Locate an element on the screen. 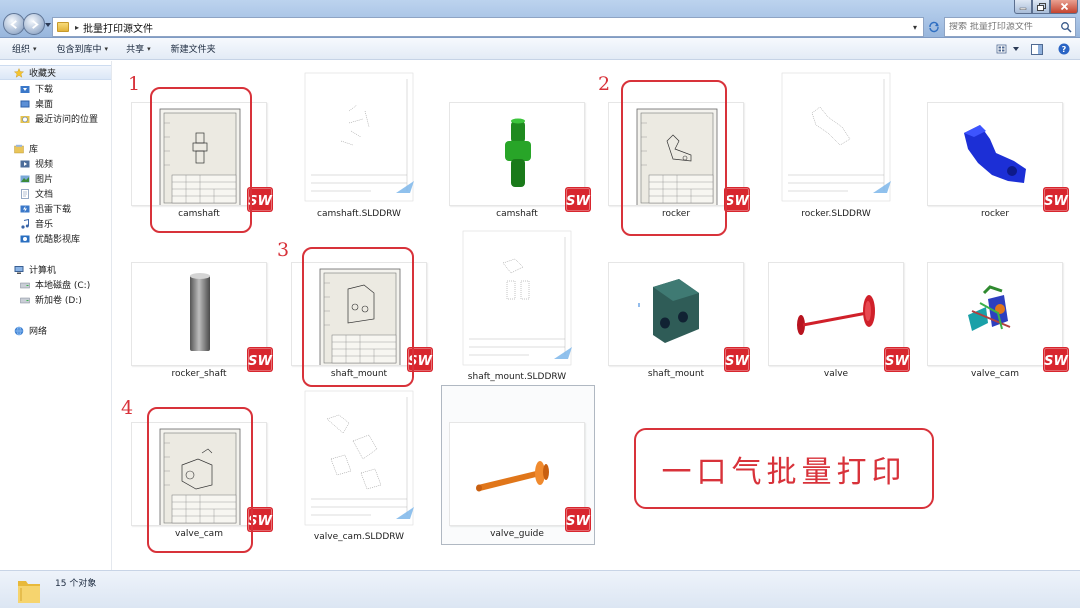 This screenshot has height=608, width=1080. file-item-shaft-mount-part: shaft_mount is located at coordinates (678, 323).